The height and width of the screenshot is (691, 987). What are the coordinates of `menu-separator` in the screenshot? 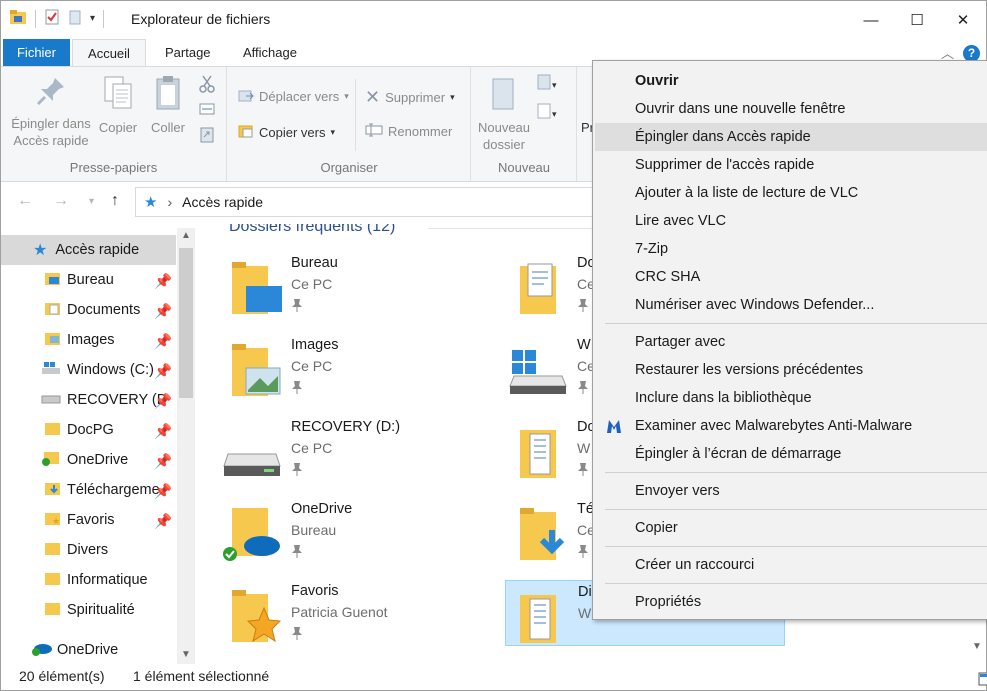 It's located at (796, 472).